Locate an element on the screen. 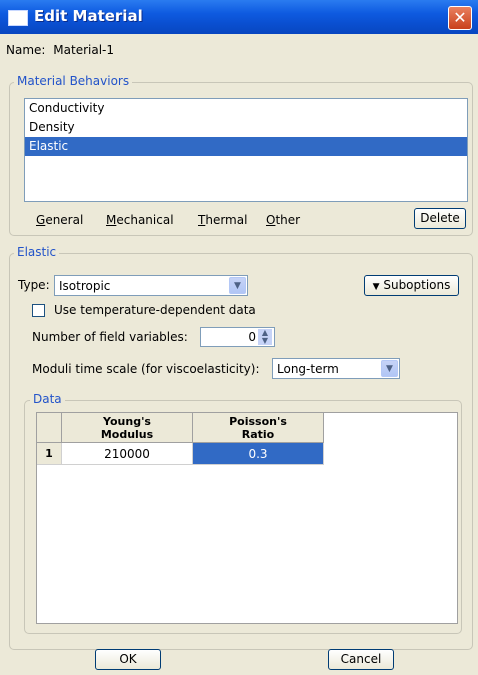 Image resolution: width=478 pixels, height=675 pixels. menu-general-hotkey: G is located at coordinates (41, 220).